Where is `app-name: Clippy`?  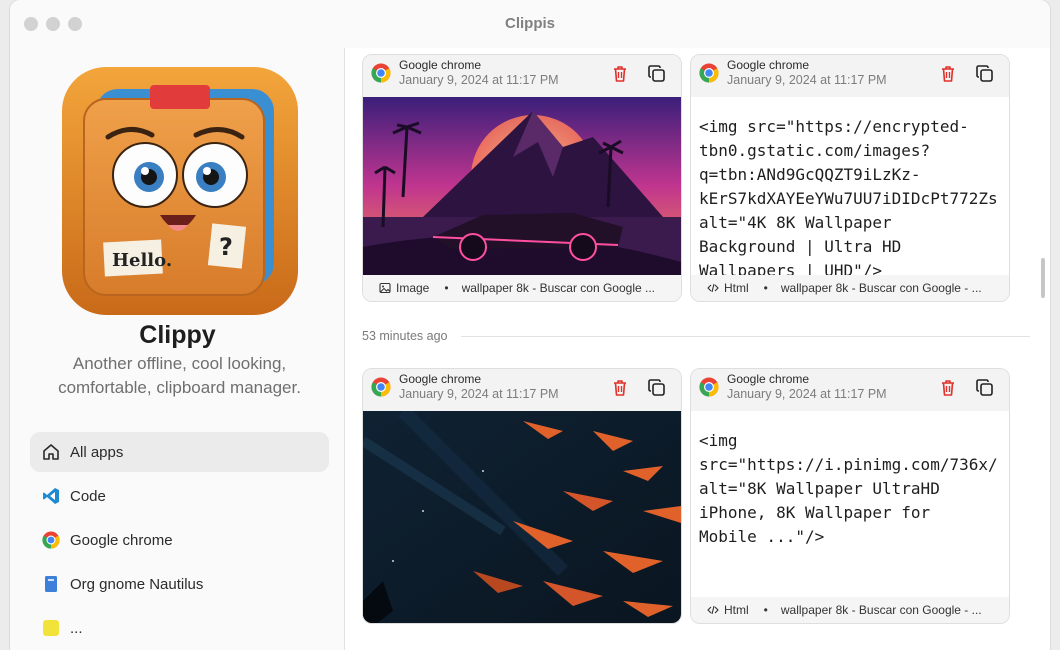 app-name: Clippy is located at coordinates (177, 335).